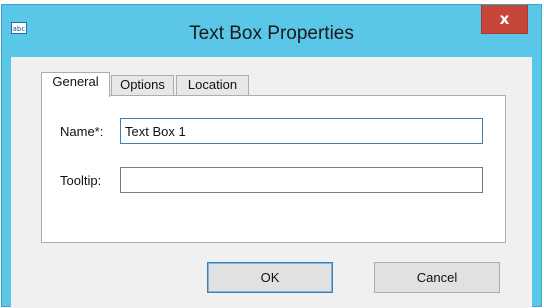 The image size is (544, 308). What do you see at coordinates (270, 277) in the screenshot?
I see `ok-button: OK` at bounding box center [270, 277].